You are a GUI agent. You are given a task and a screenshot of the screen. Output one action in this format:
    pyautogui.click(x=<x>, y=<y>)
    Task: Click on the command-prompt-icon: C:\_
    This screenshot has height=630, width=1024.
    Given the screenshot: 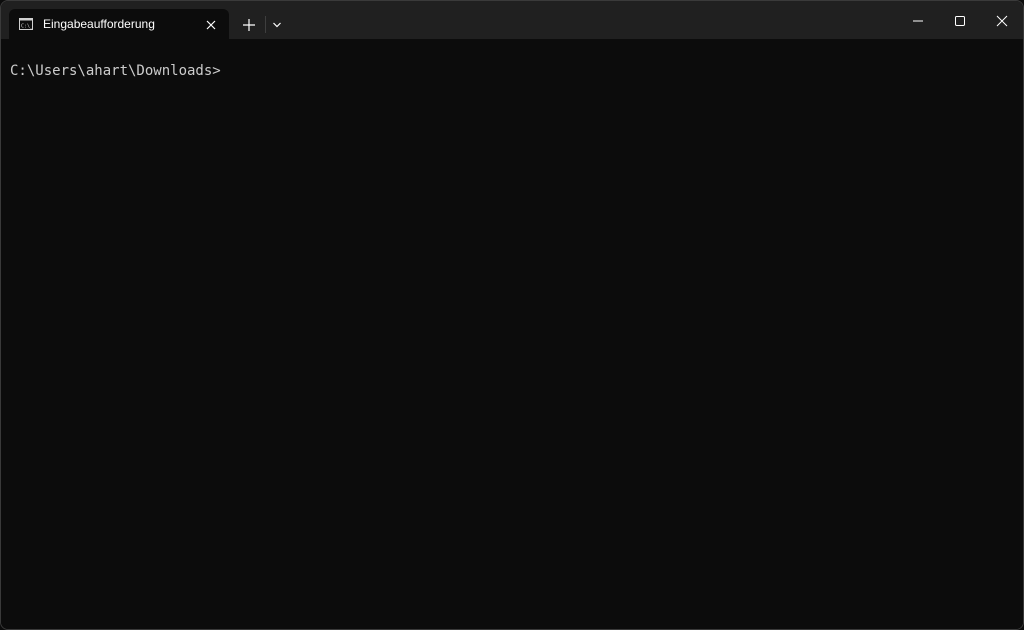 What is the action you would take?
    pyautogui.click(x=26, y=24)
    